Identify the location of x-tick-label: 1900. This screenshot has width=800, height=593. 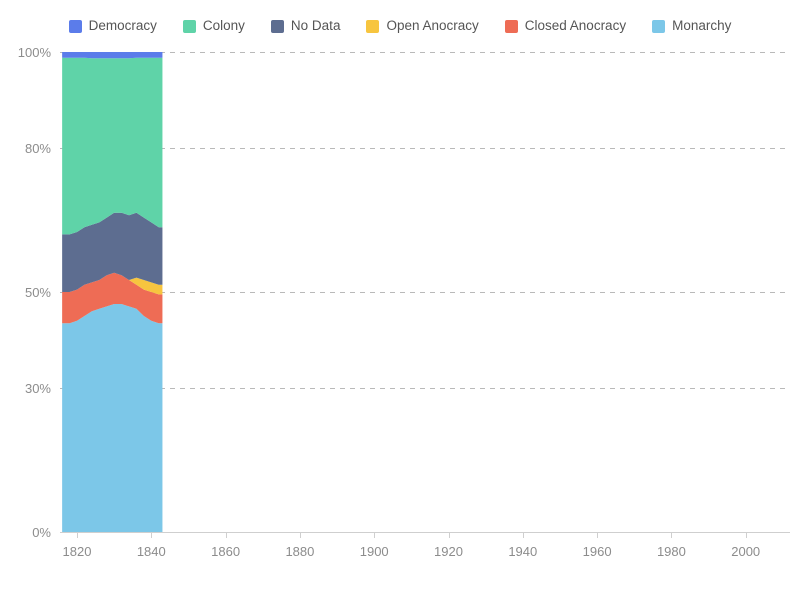
(374, 551).